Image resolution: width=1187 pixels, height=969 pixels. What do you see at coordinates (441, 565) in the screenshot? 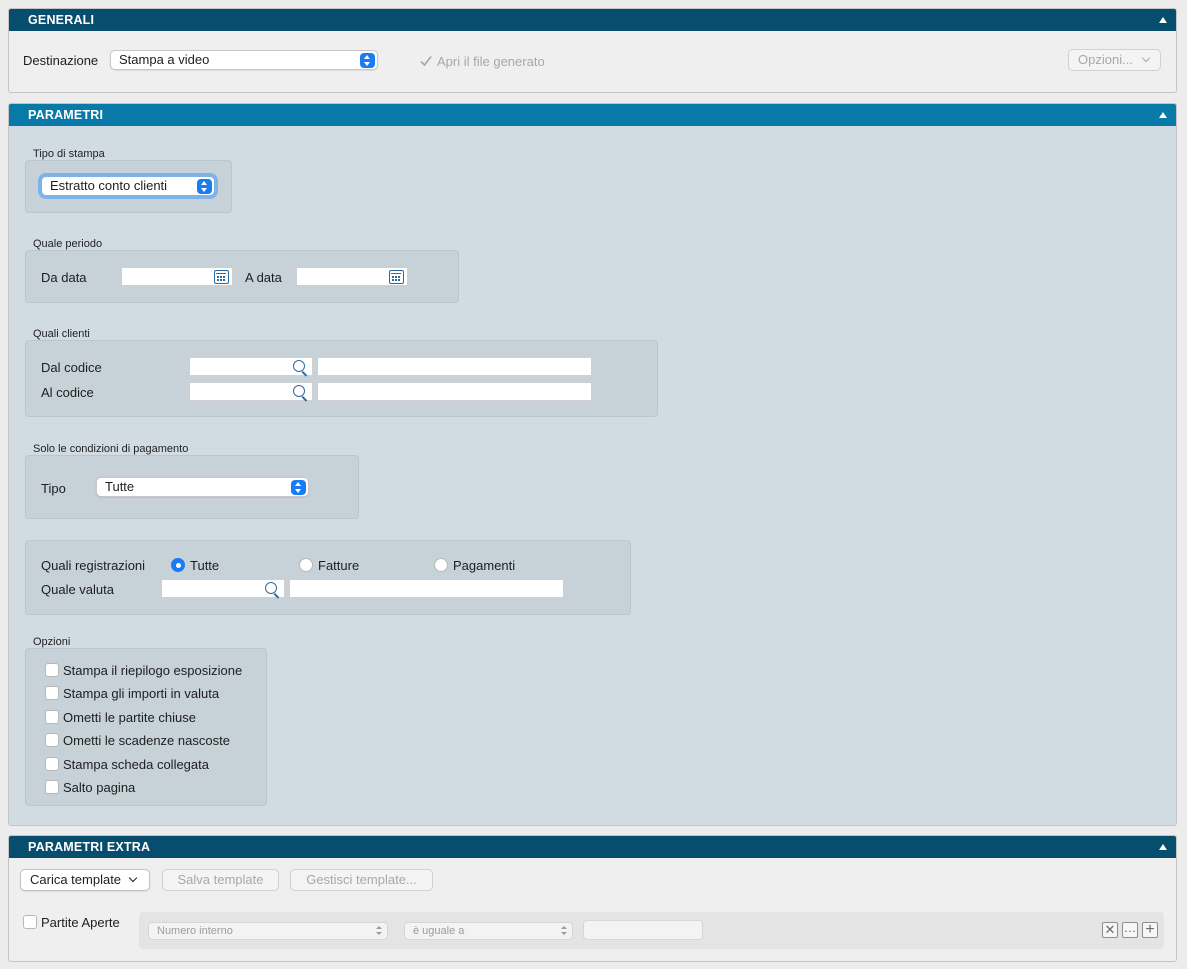
I see `radio-pagamenti` at bounding box center [441, 565].